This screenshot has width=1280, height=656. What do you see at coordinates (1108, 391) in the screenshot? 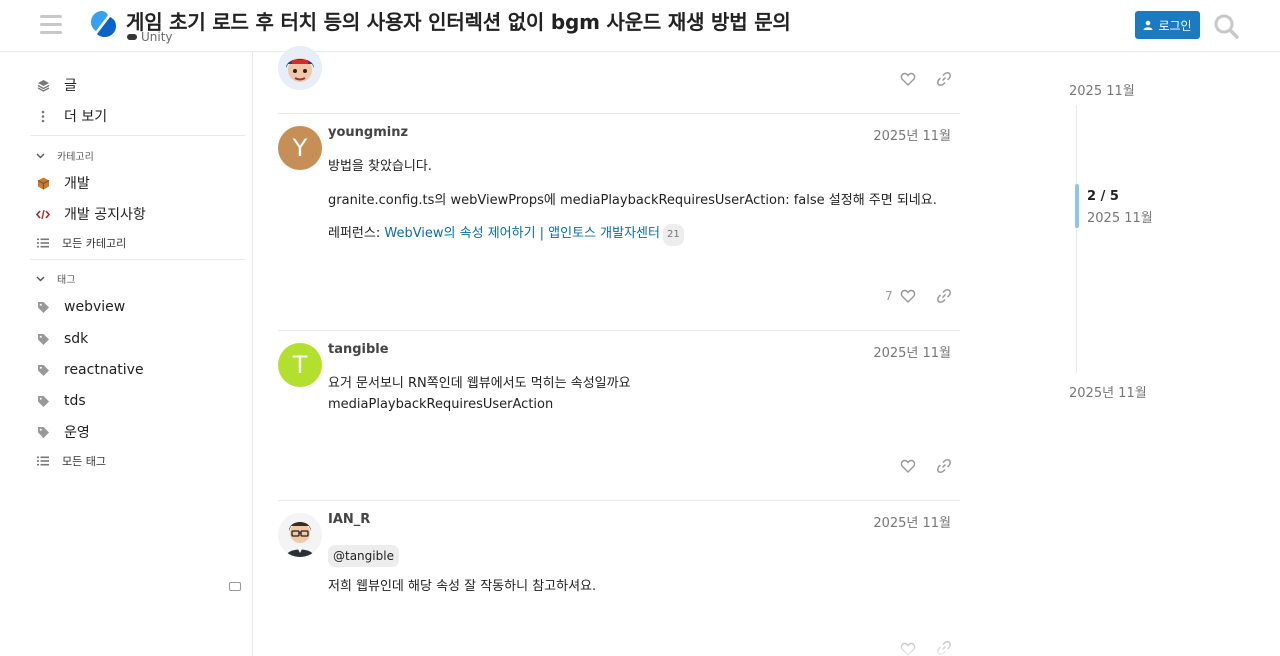
I see `timeline-end-date: 2025년 11월` at bounding box center [1108, 391].